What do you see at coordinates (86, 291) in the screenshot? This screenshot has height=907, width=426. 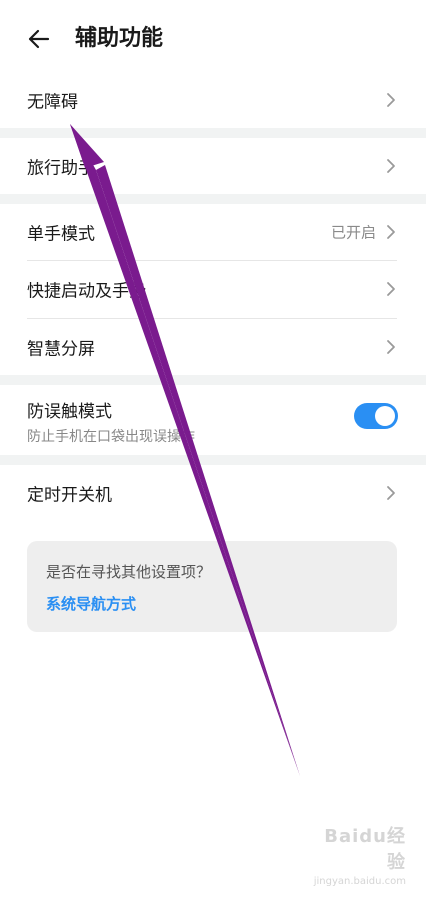 I see `settings-item-label: 快捷启动及手势` at bounding box center [86, 291].